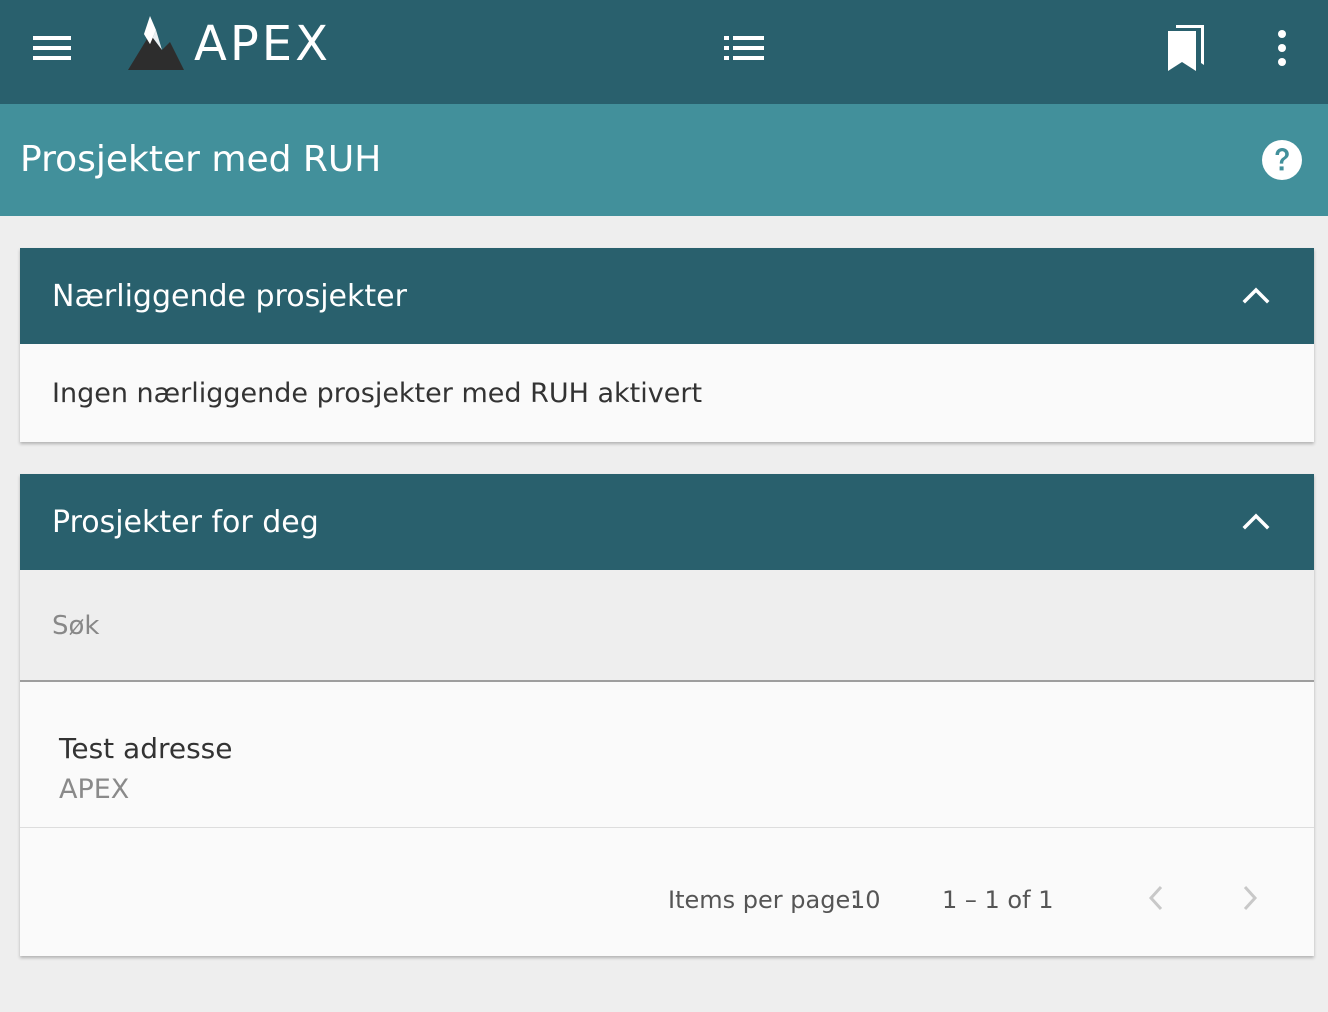 The width and height of the screenshot is (1328, 1012). I want to click on help-icon, so click(1282, 160).